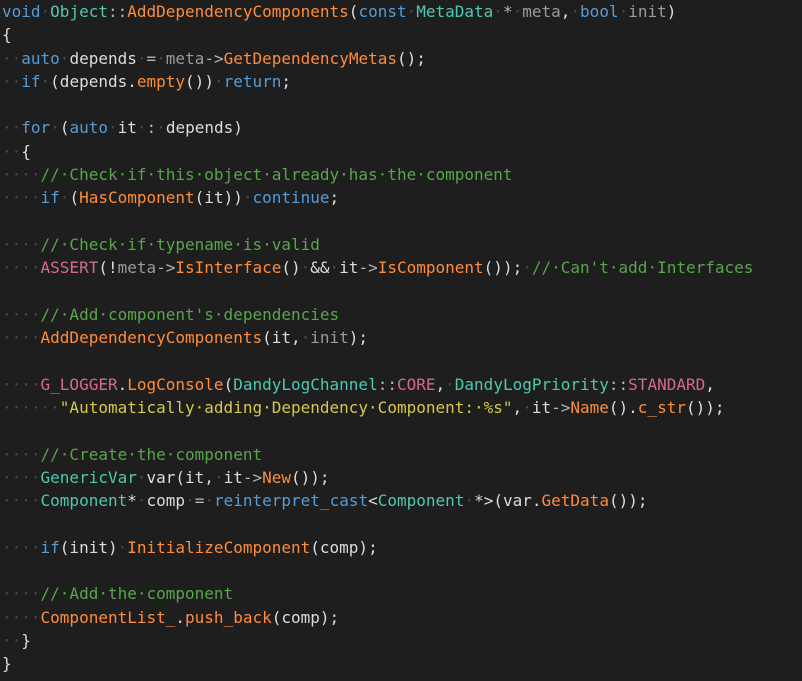 This screenshot has height=681, width=802. Describe the element at coordinates (199, 81) in the screenshot. I see `code-token: ())` at that location.